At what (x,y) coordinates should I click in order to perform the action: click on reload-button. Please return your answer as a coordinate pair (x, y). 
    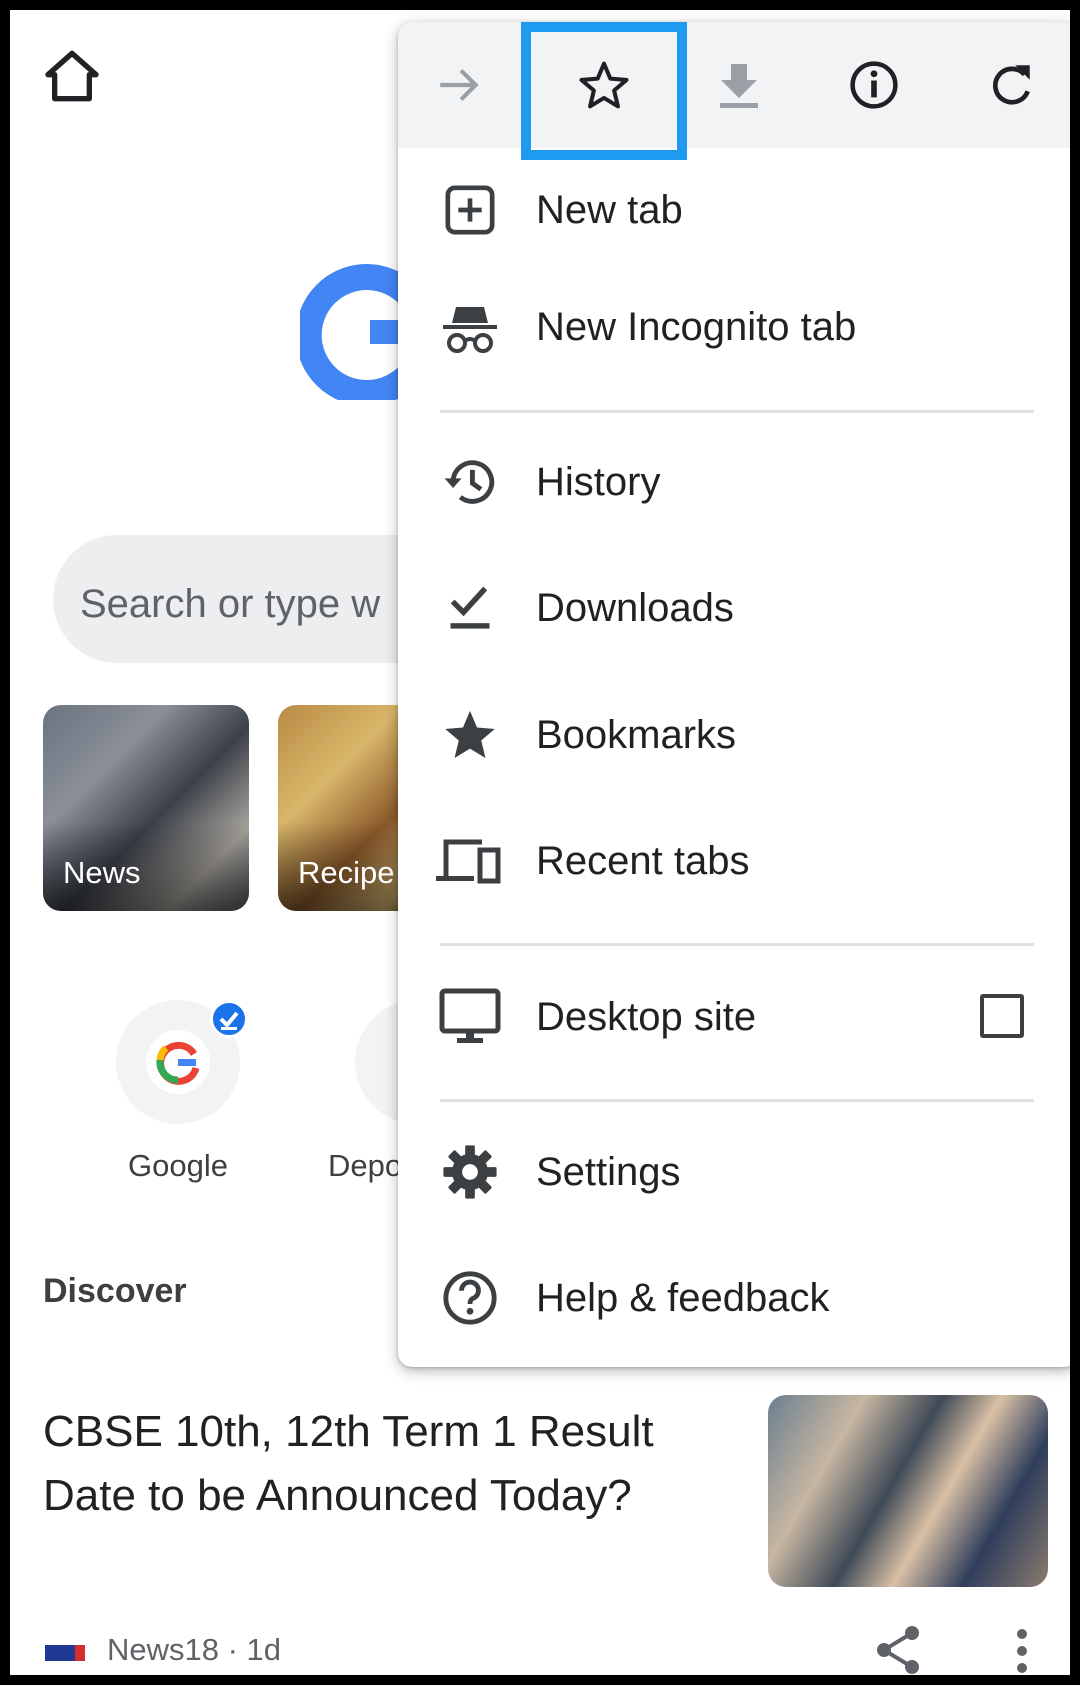
    Looking at the image, I should click on (1011, 85).